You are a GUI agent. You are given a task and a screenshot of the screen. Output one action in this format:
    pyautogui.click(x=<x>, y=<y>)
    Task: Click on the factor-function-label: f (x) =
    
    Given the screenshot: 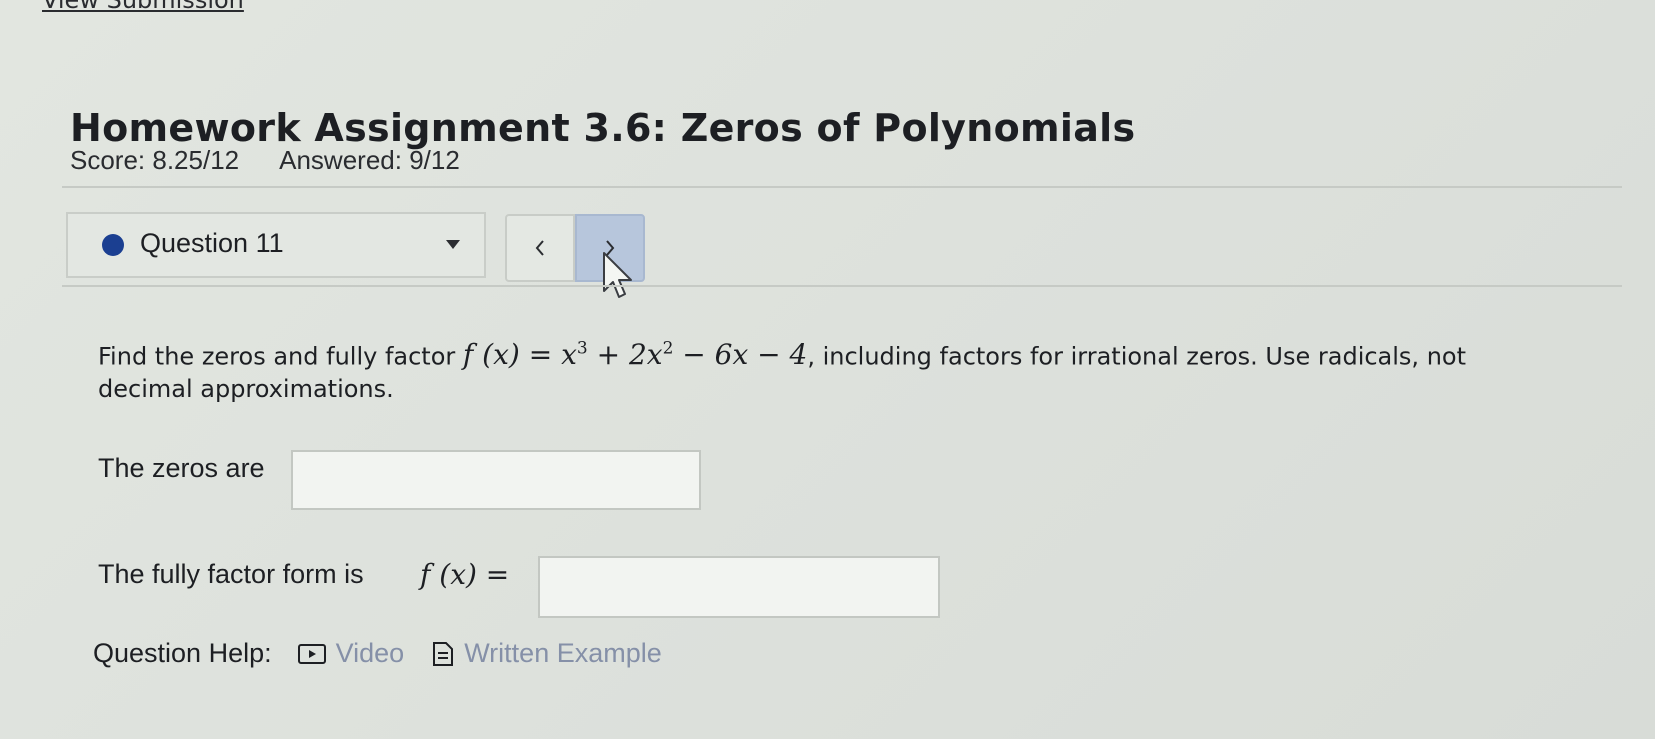 What is the action you would take?
    pyautogui.click(x=465, y=574)
    